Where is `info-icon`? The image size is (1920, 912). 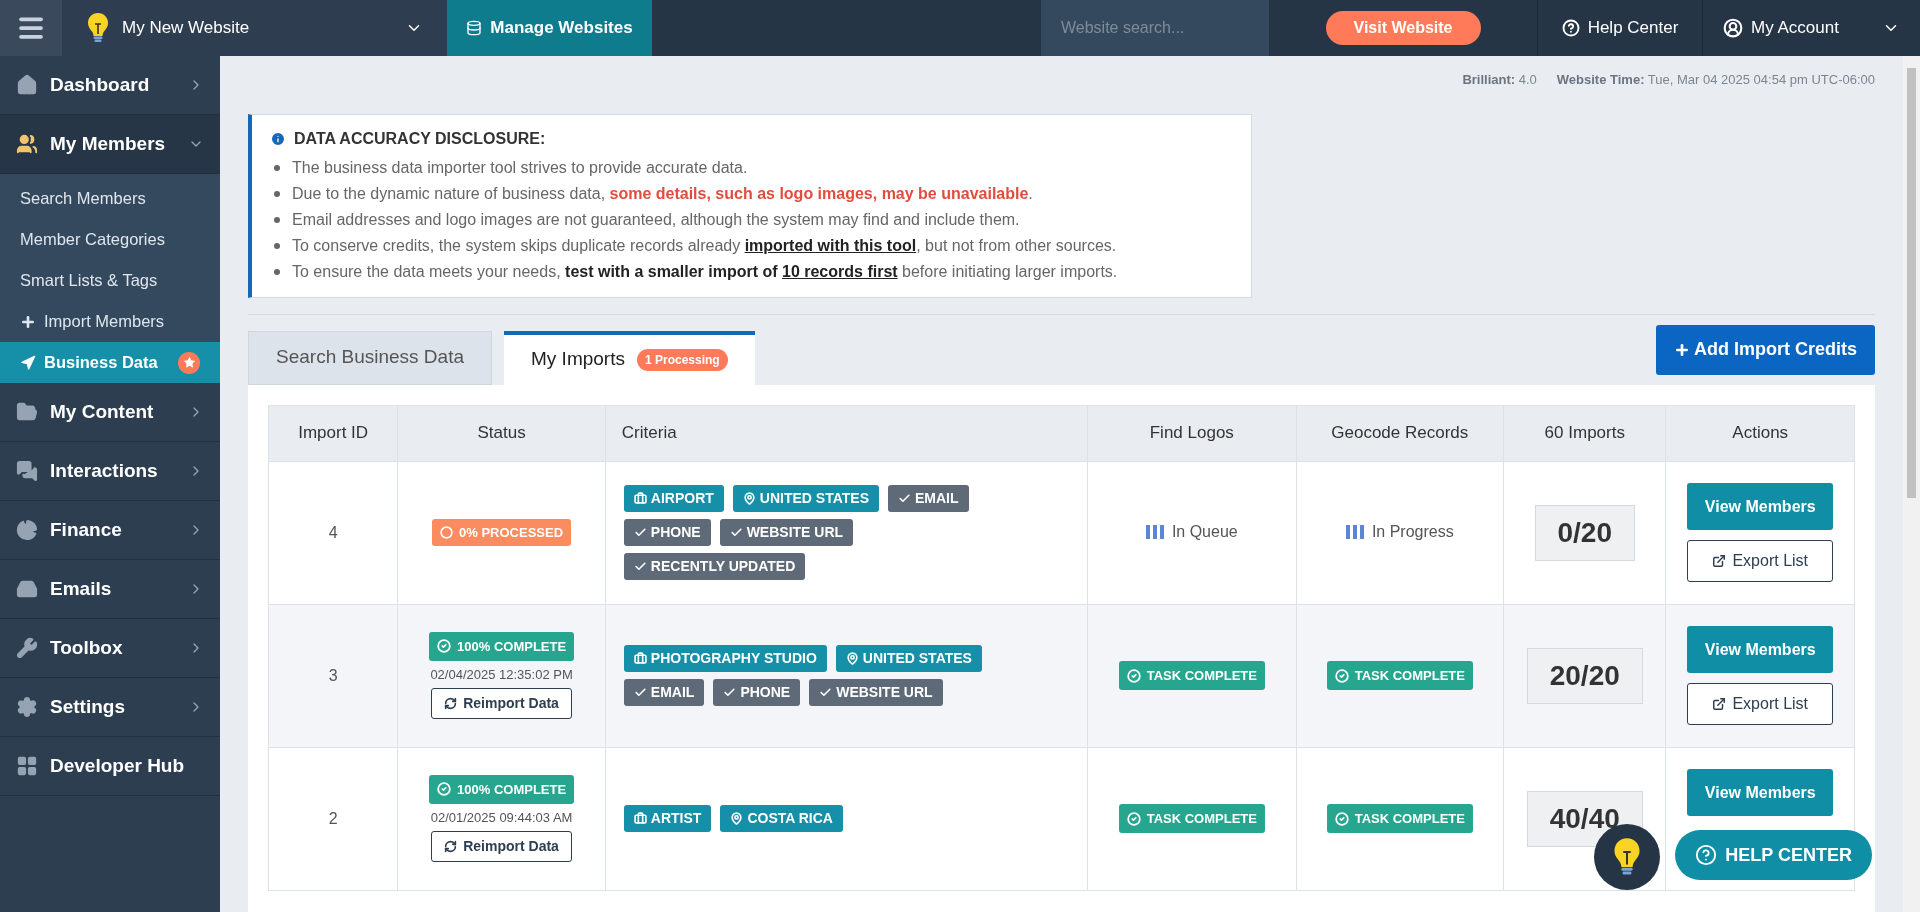 info-icon is located at coordinates (278, 138).